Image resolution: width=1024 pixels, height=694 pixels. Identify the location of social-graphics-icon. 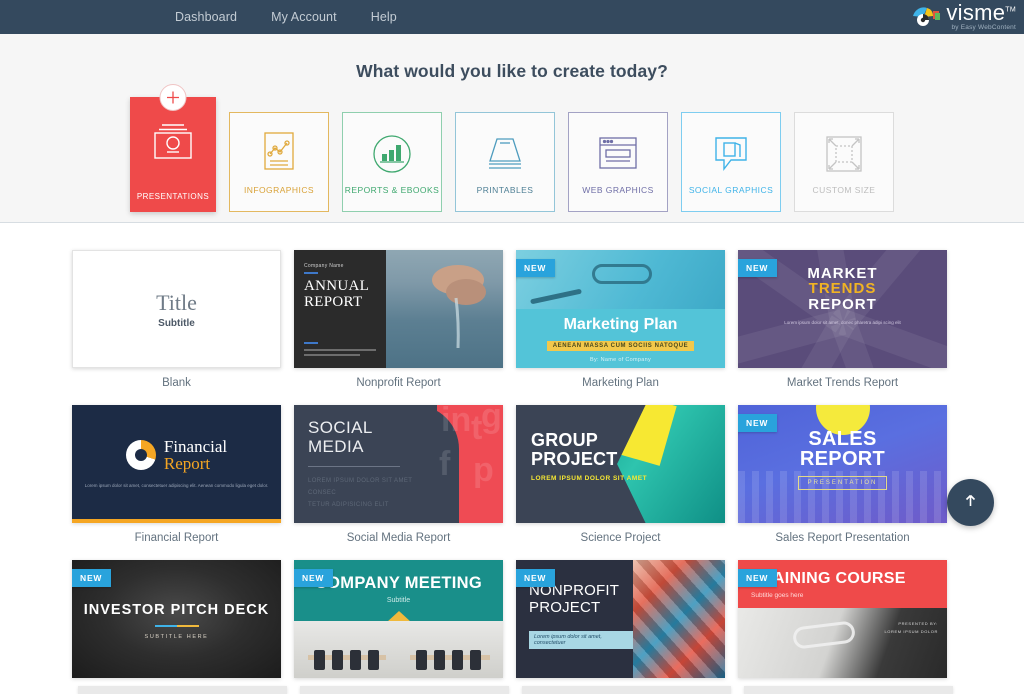
(731, 154).